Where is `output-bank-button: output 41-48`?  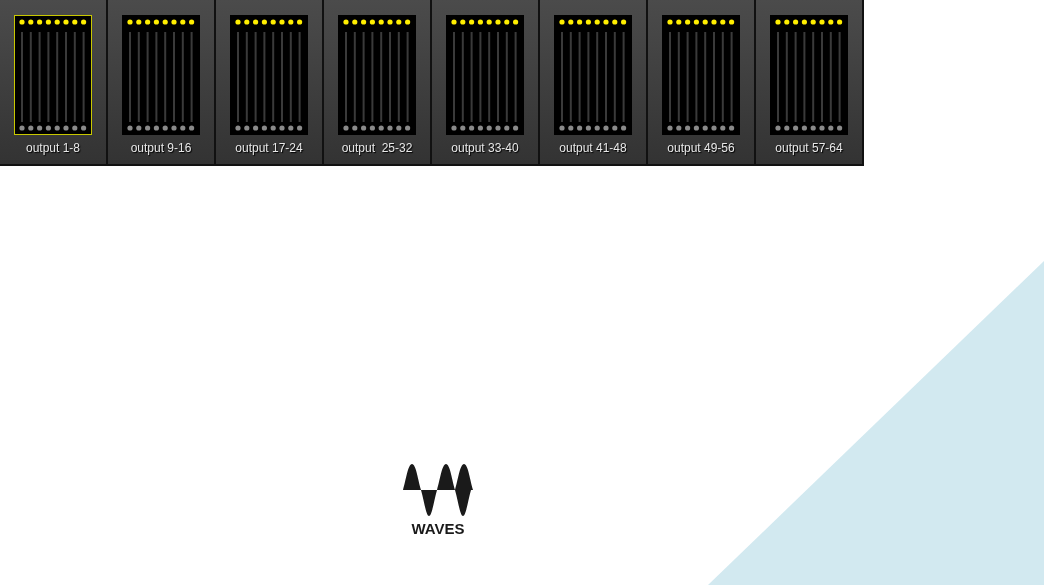 output-bank-button: output 41-48 is located at coordinates (594, 82).